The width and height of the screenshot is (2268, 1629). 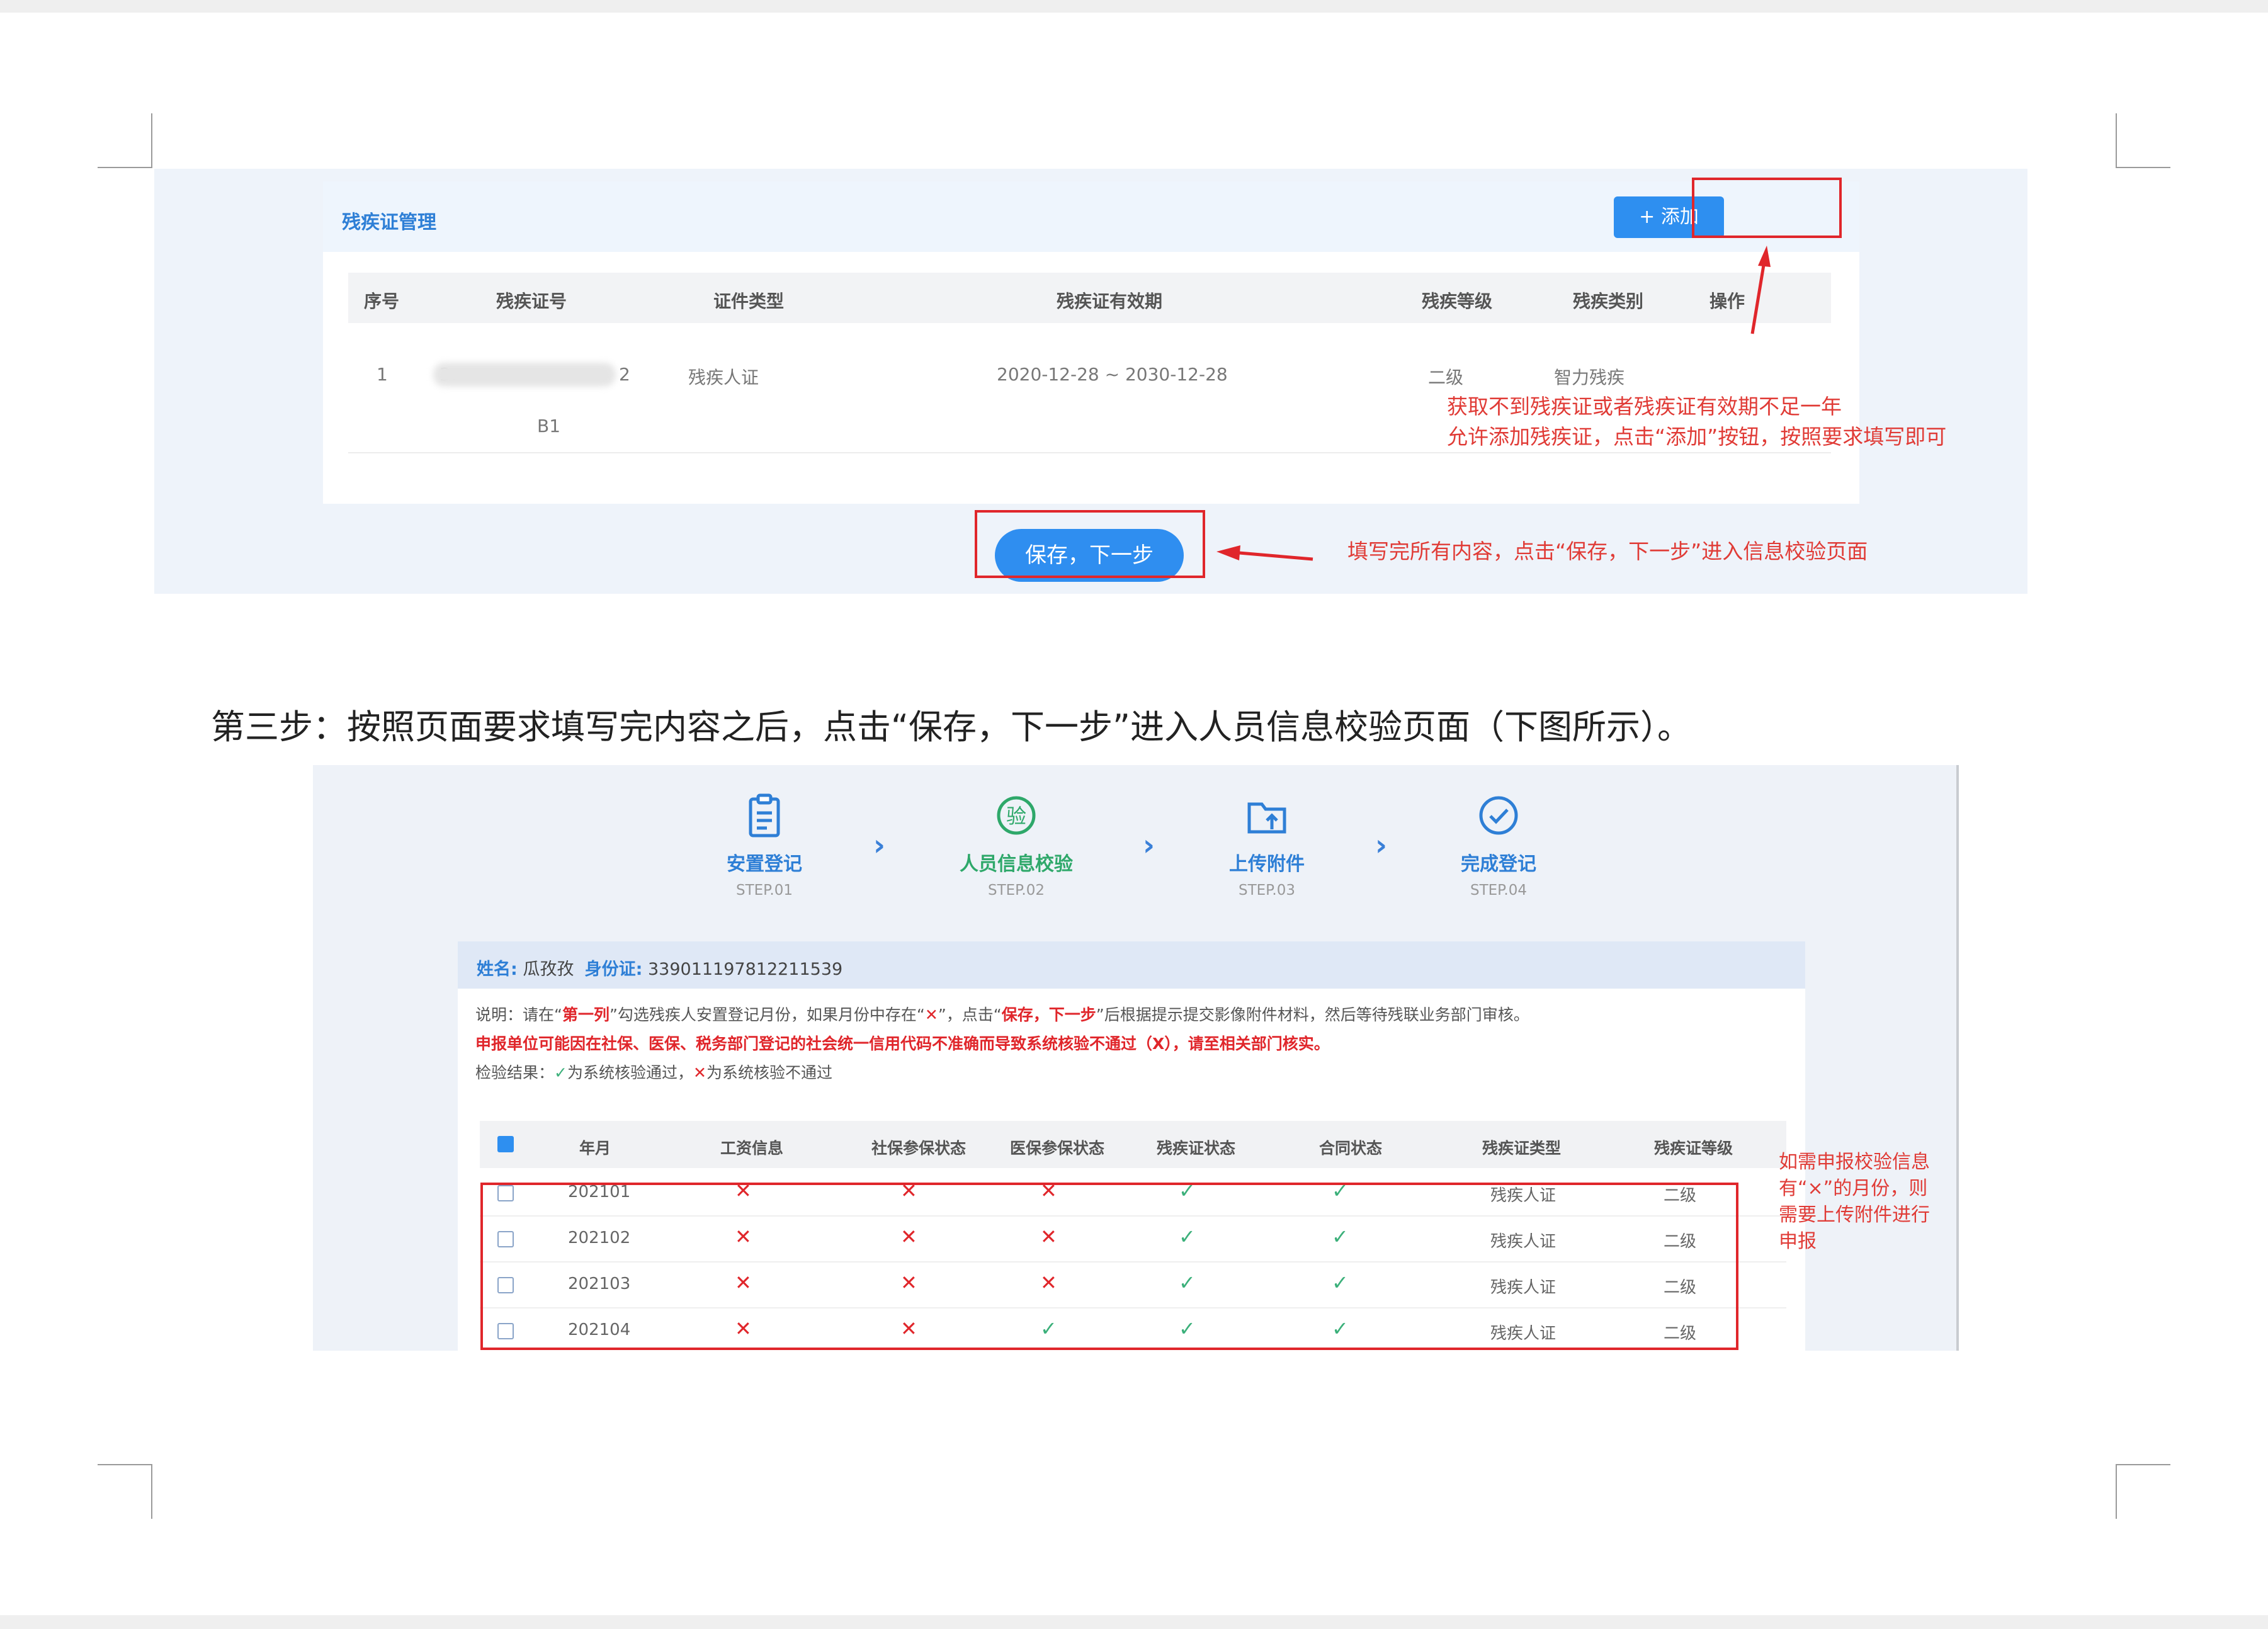 I want to click on note-upload-line2: 有“×”的月份，则, so click(x=1853, y=1189).